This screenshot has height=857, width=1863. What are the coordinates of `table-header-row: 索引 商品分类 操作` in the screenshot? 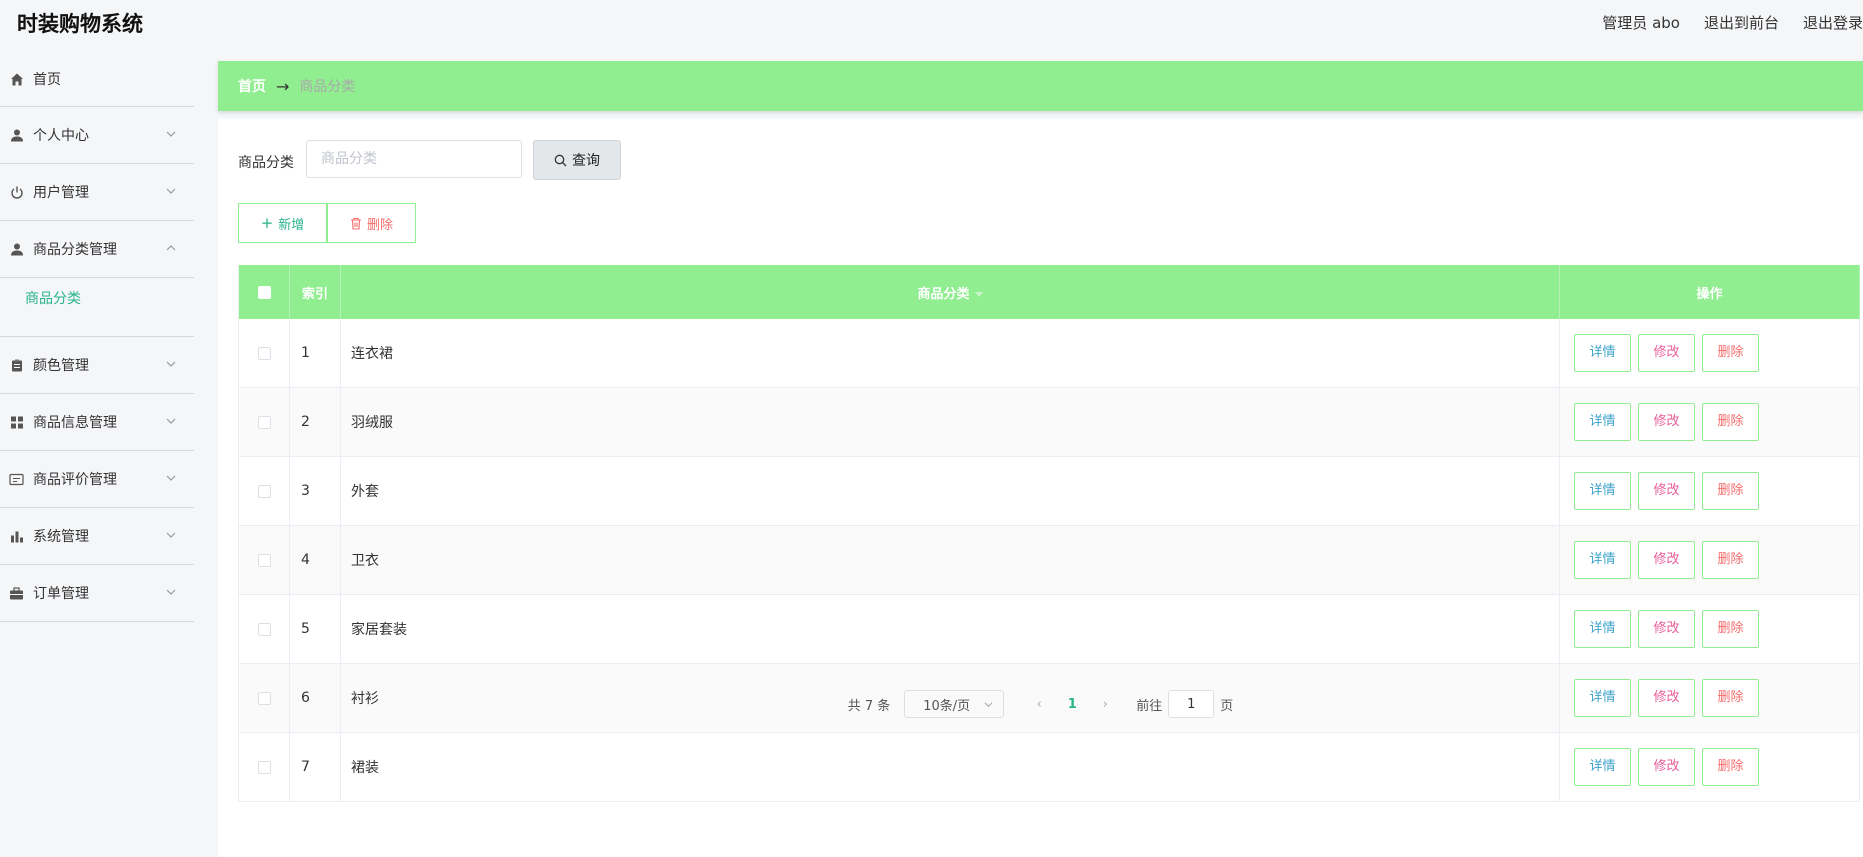 It's located at (1049, 292).